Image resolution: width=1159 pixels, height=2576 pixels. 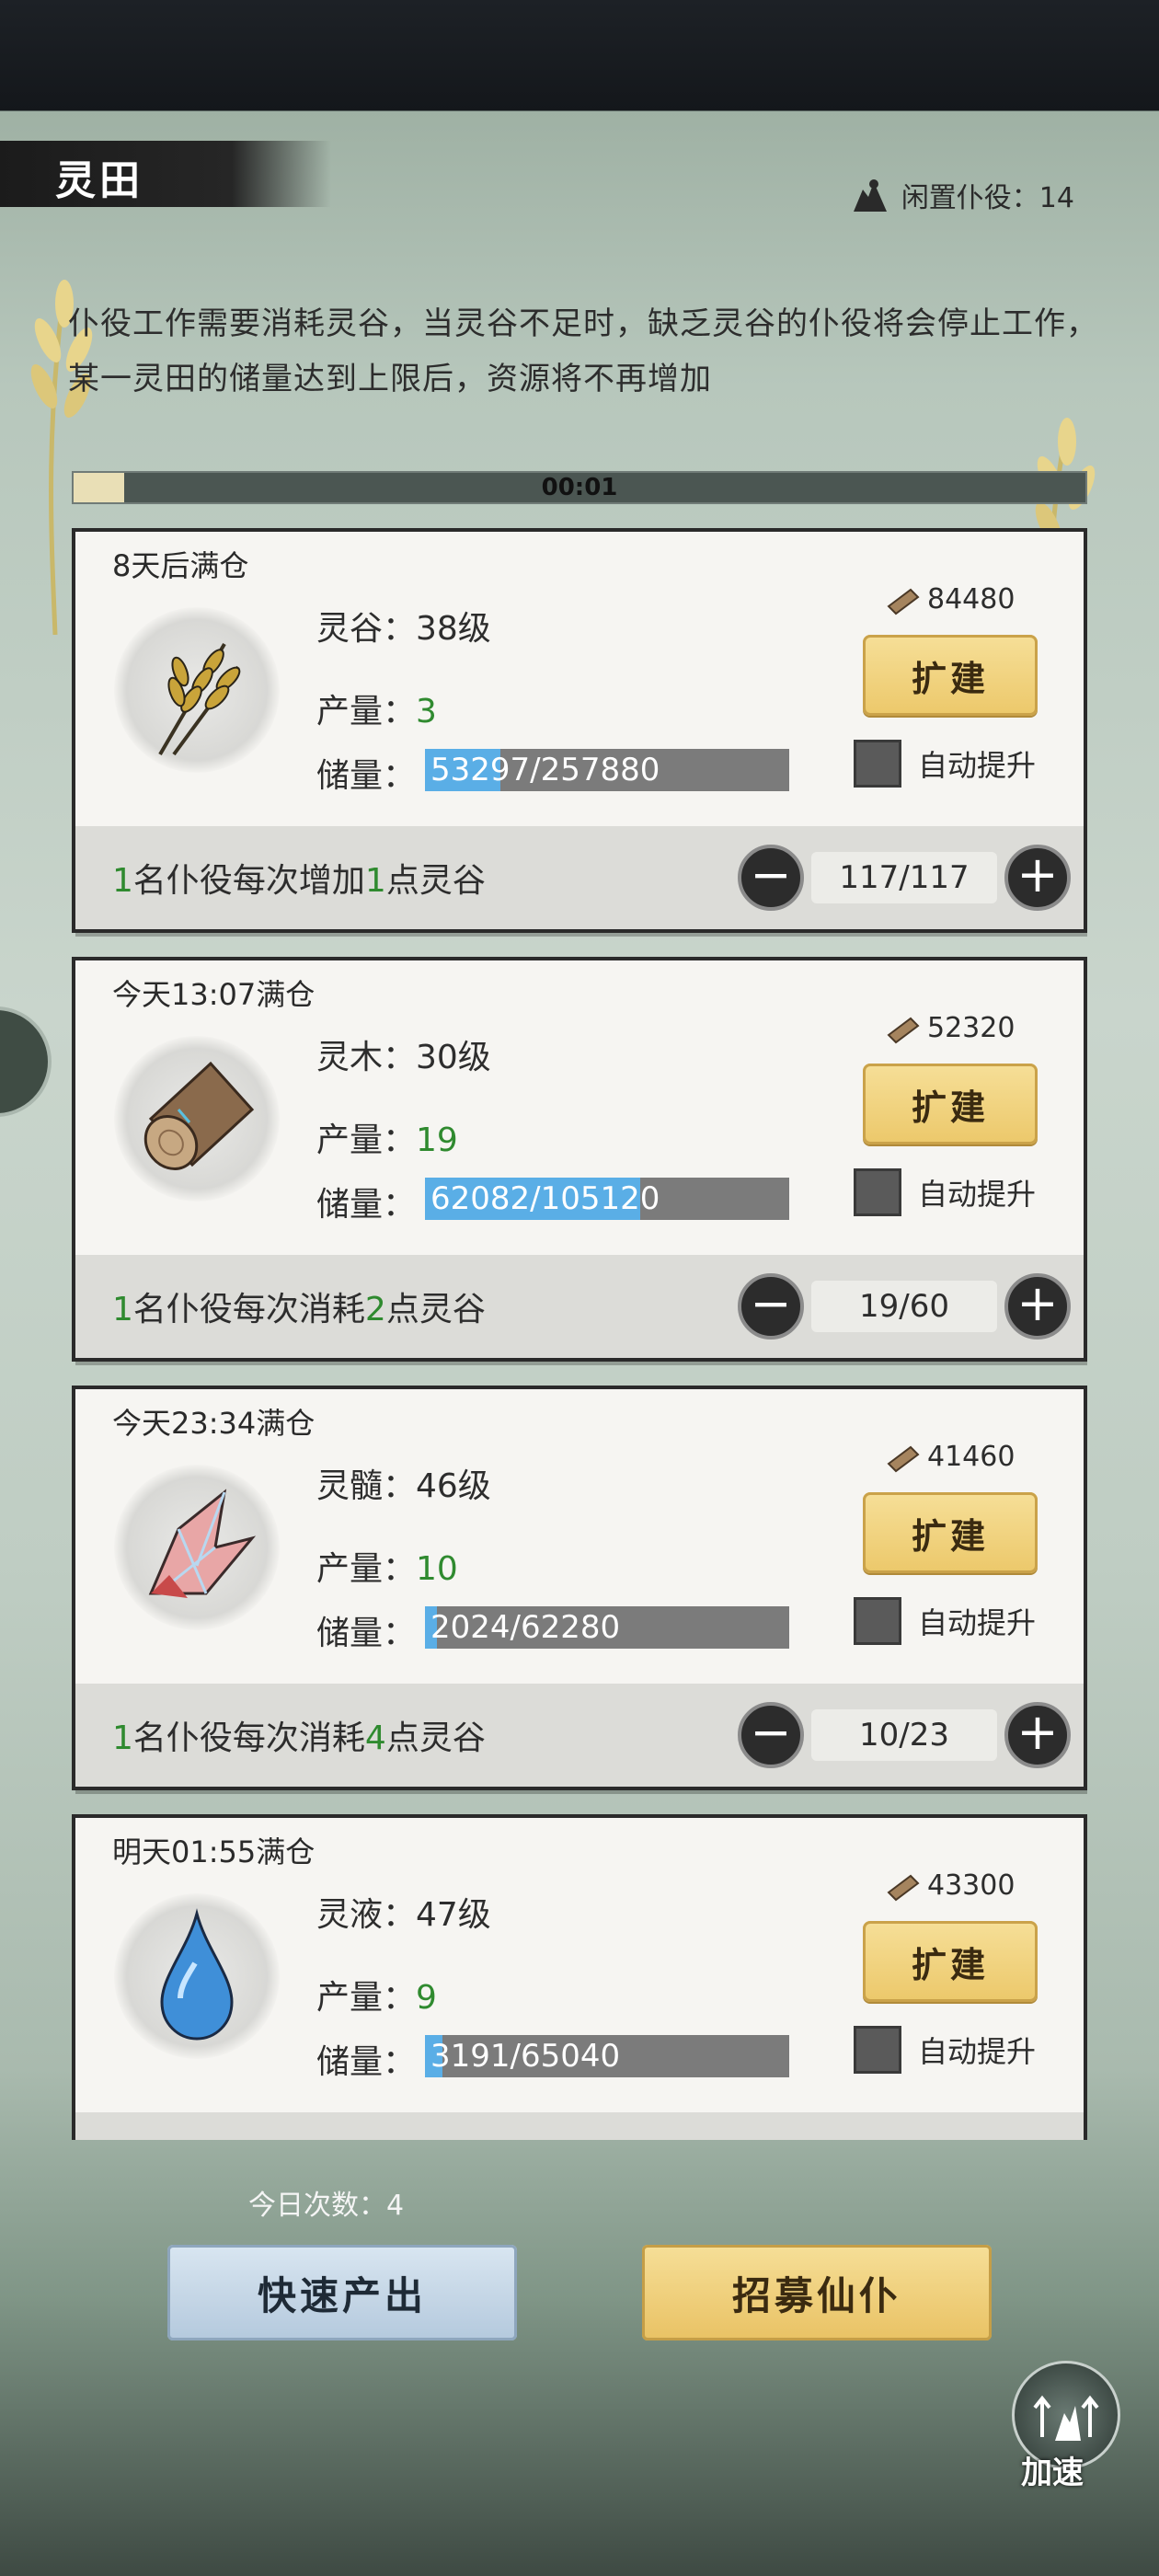 What do you see at coordinates (437, 1140) in the screenshot?
I see `output-value: 19` at bounding box center [437, 1140].